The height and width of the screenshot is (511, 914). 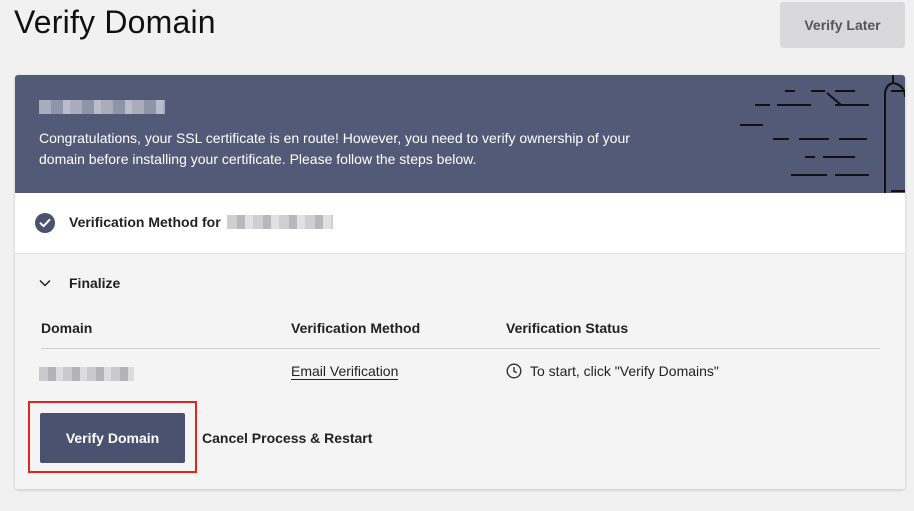 What do you see at coordinates (86, 374) in the screenshot?
I see `redacted-domain-cell` at bounding box center [86, 374].